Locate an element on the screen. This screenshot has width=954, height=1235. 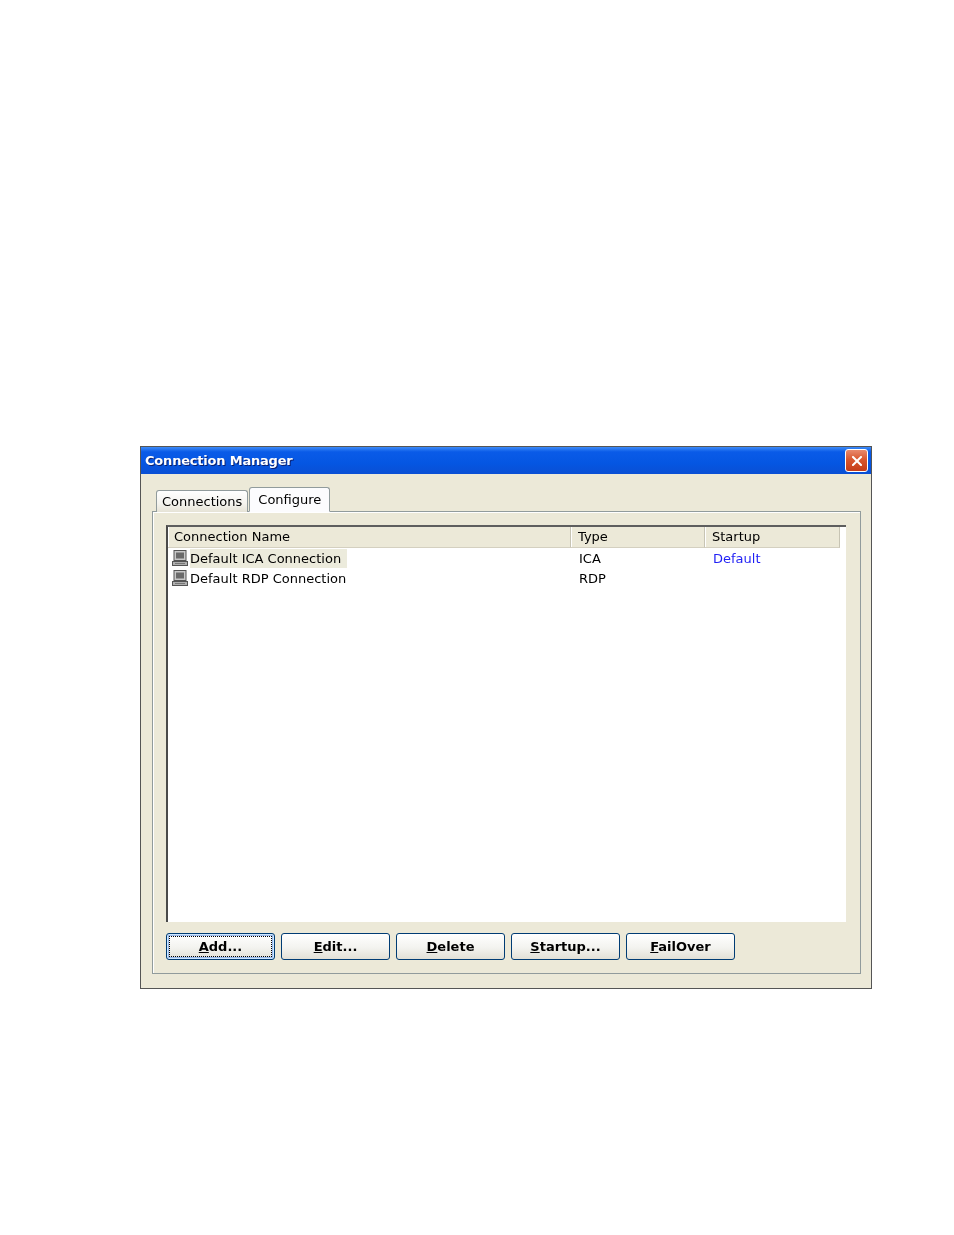
startup-value: Default is located at coordinates (737, 558).